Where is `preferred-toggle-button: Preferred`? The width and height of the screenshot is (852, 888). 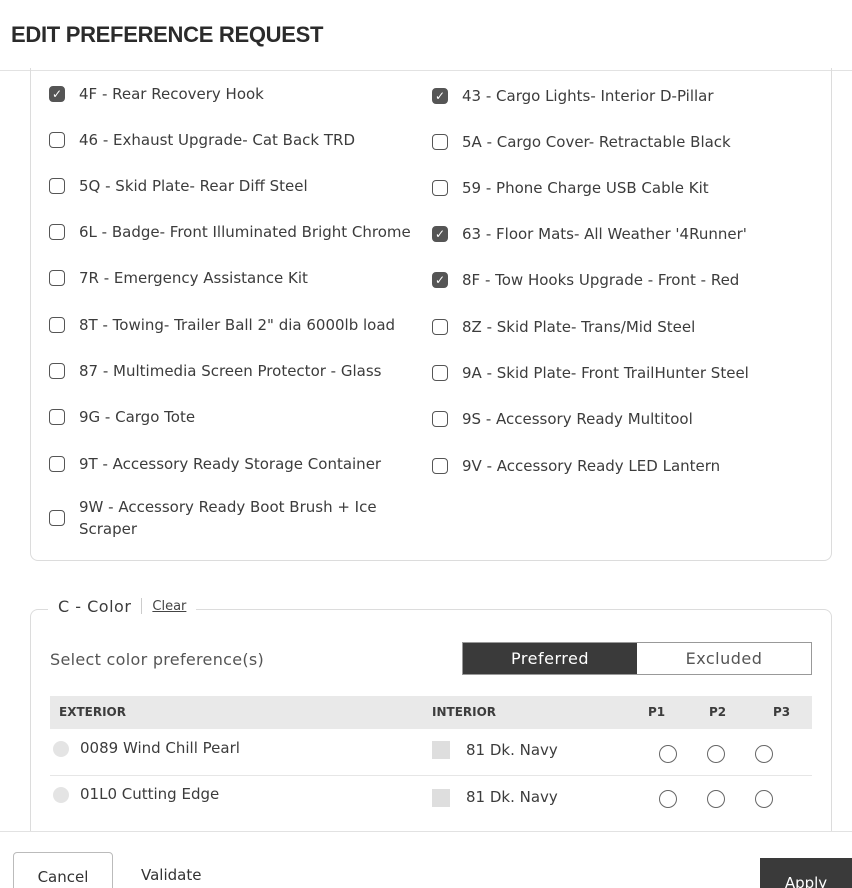
preferred-toggle-button: Preferred is located at coordinates (550, 658).